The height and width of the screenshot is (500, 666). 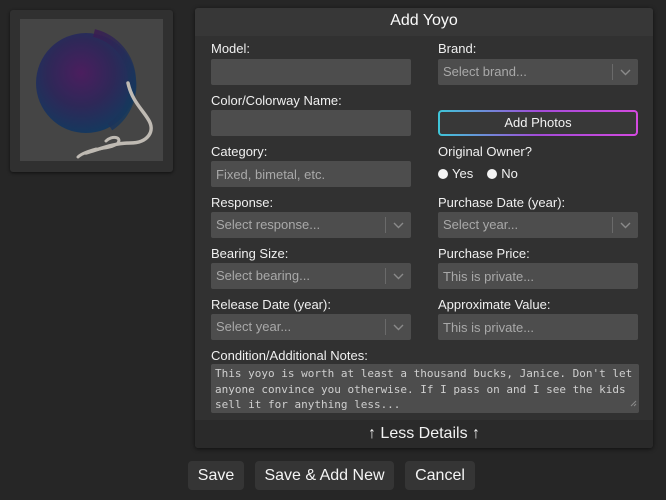 I want to click on approx-value-input, so click(x=538, y=327).